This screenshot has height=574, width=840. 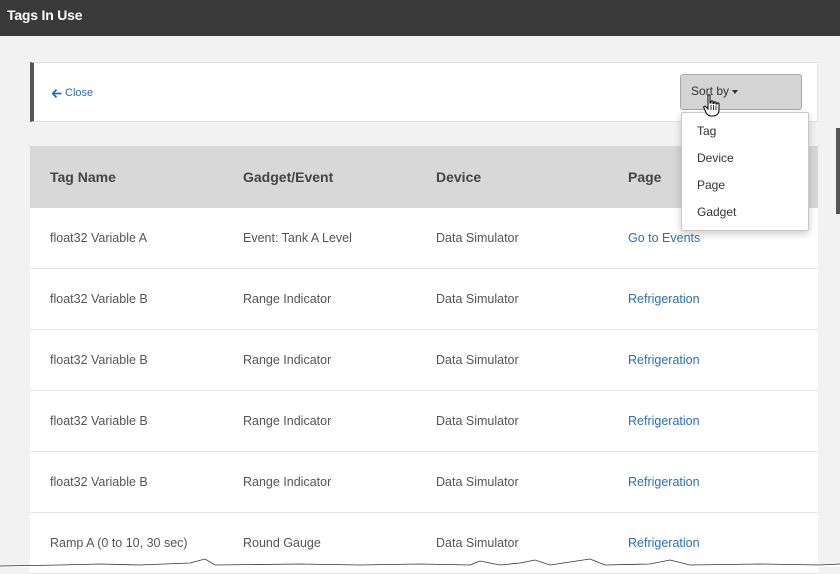 I want to click on arrow-left-icon, so click(x=57, y=93).